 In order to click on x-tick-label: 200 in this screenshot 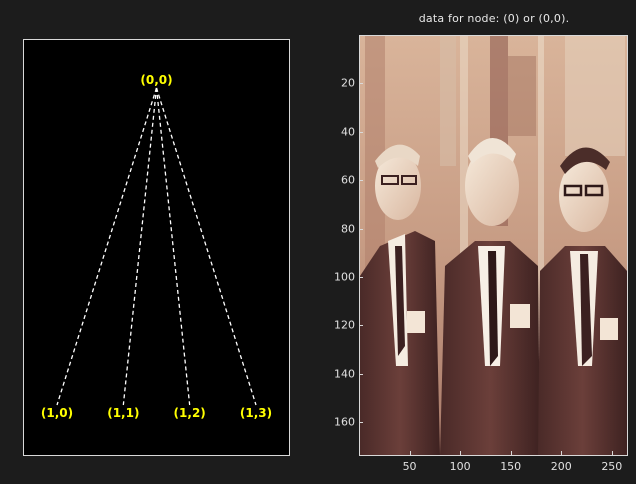, I will do `click(561, 466)`.